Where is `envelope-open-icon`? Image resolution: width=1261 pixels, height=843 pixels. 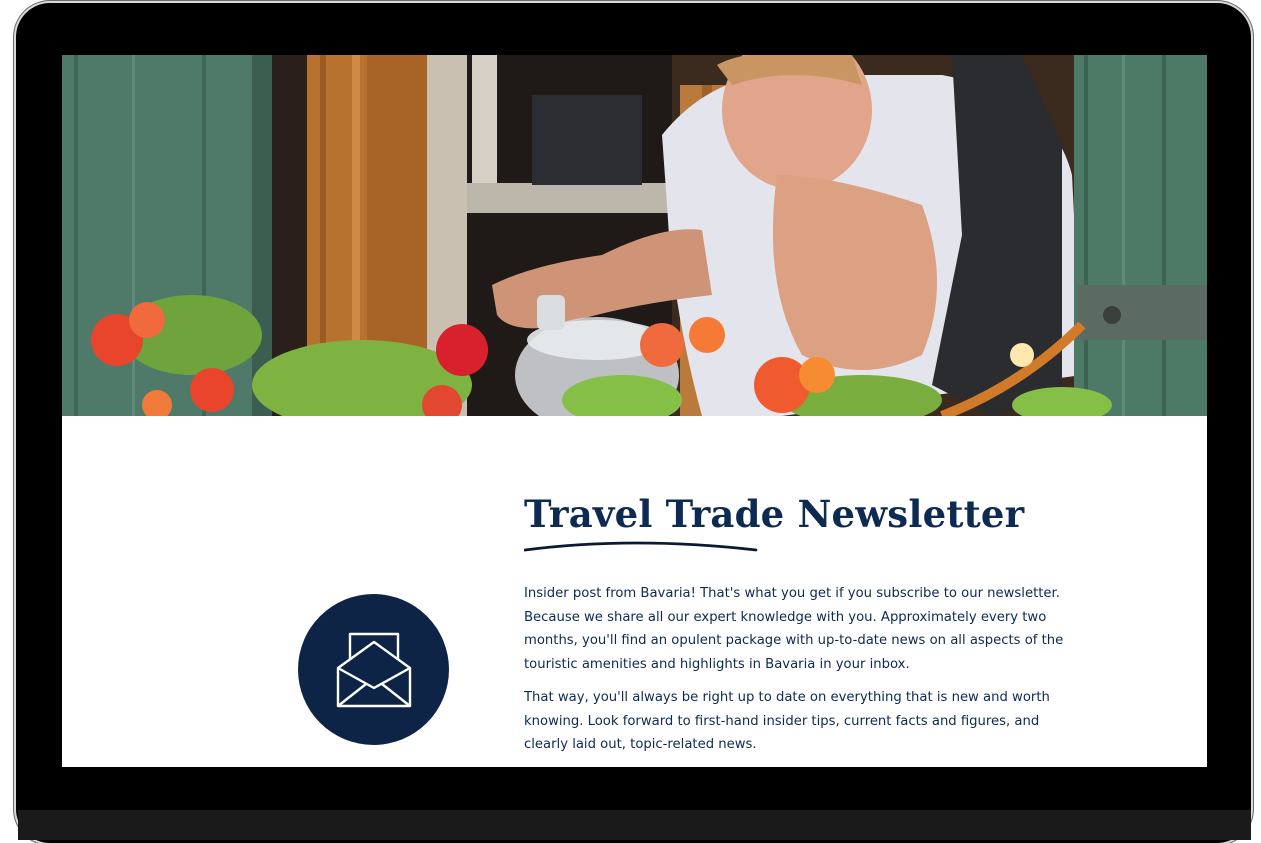 envelope-open-icon is located at coordinates (374, 670).